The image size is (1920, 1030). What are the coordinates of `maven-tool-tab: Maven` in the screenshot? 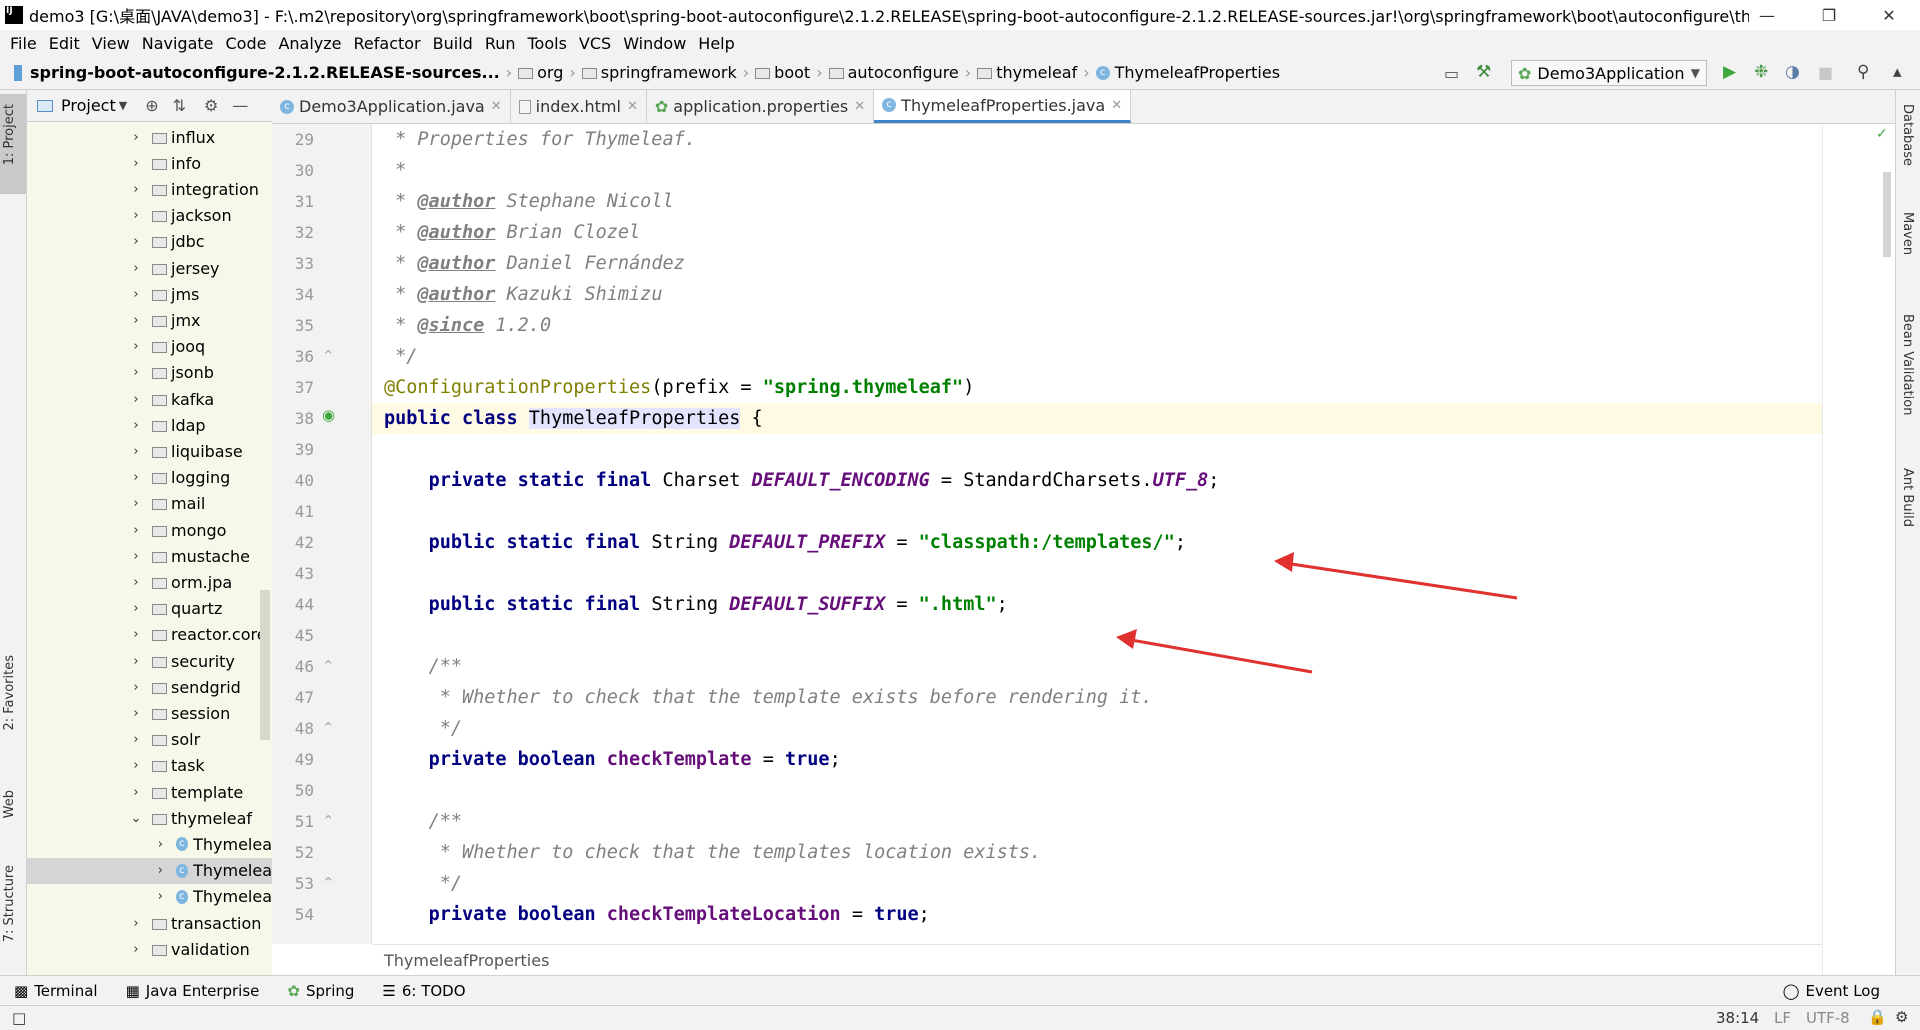 It's located at (1907, 233).